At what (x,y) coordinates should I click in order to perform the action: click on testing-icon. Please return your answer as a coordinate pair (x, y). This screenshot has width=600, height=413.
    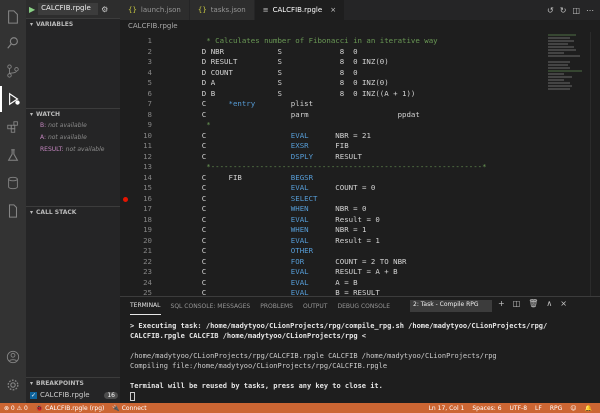
    Looking at the image, I should click on (13, 155).